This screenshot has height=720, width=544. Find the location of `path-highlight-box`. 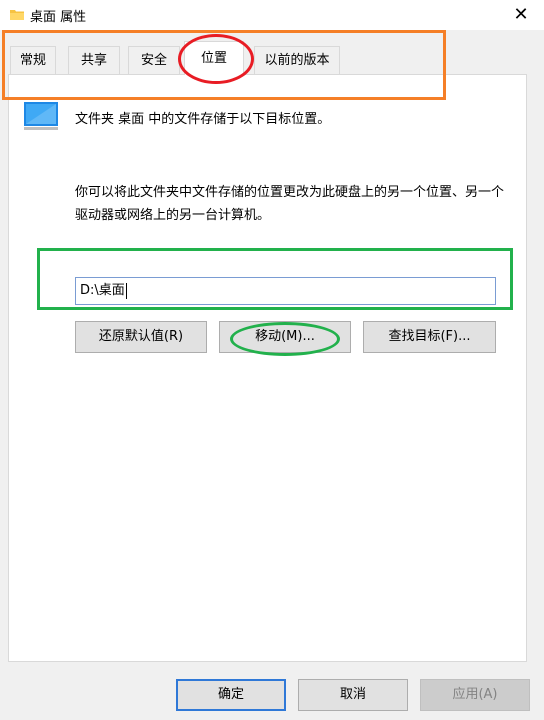

path-highlight-box is located at coordinates (275, 279).